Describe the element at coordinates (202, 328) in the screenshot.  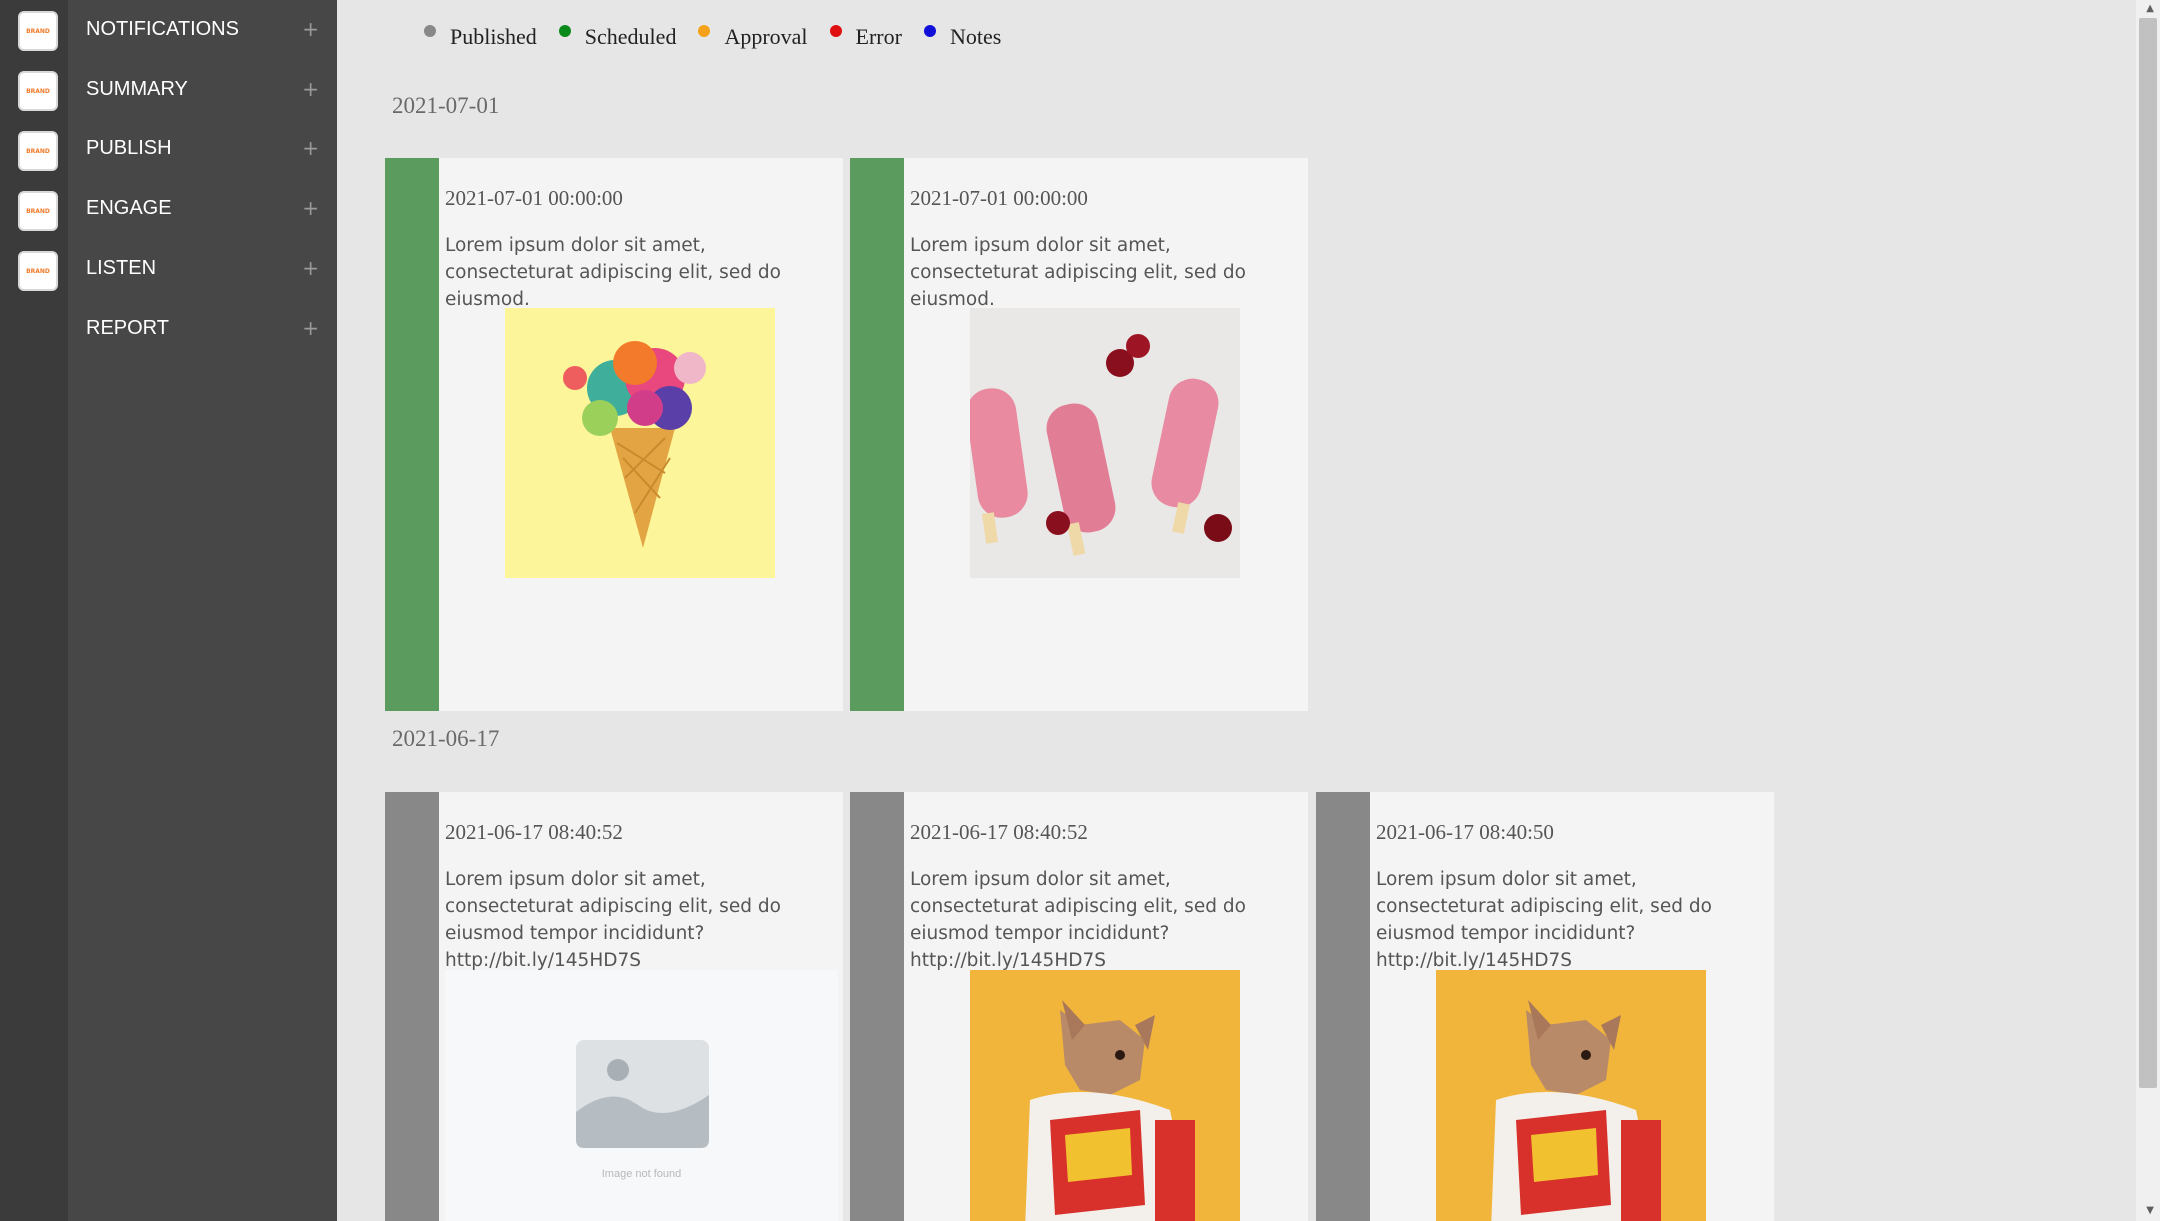
I see `sidebar-item-report: REPORT +` at that location.